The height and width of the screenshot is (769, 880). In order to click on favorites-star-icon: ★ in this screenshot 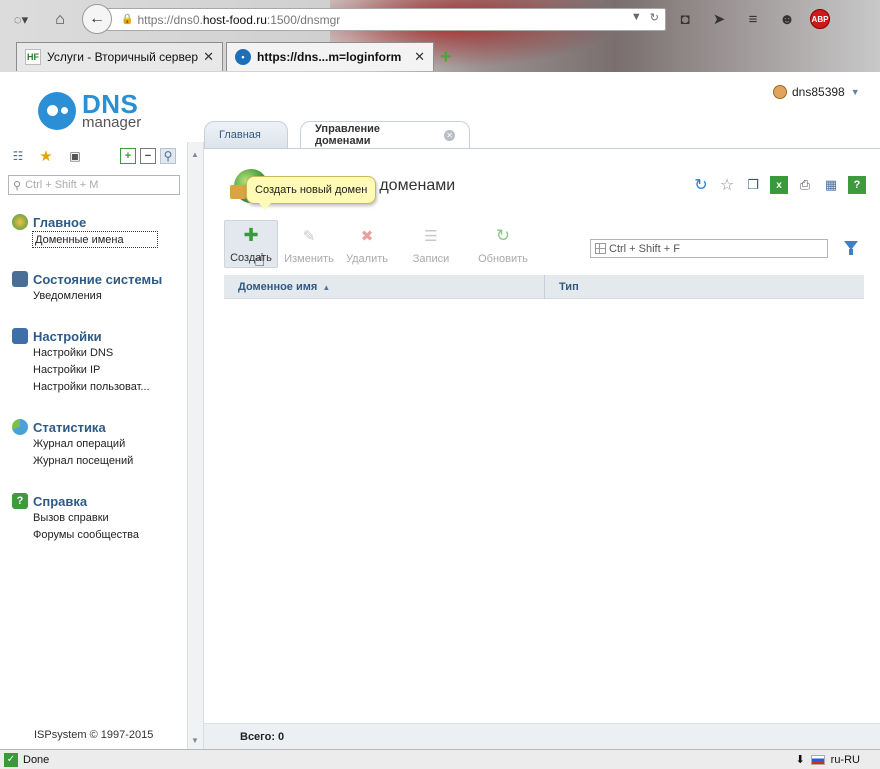, I will do `click(46, 156)`.